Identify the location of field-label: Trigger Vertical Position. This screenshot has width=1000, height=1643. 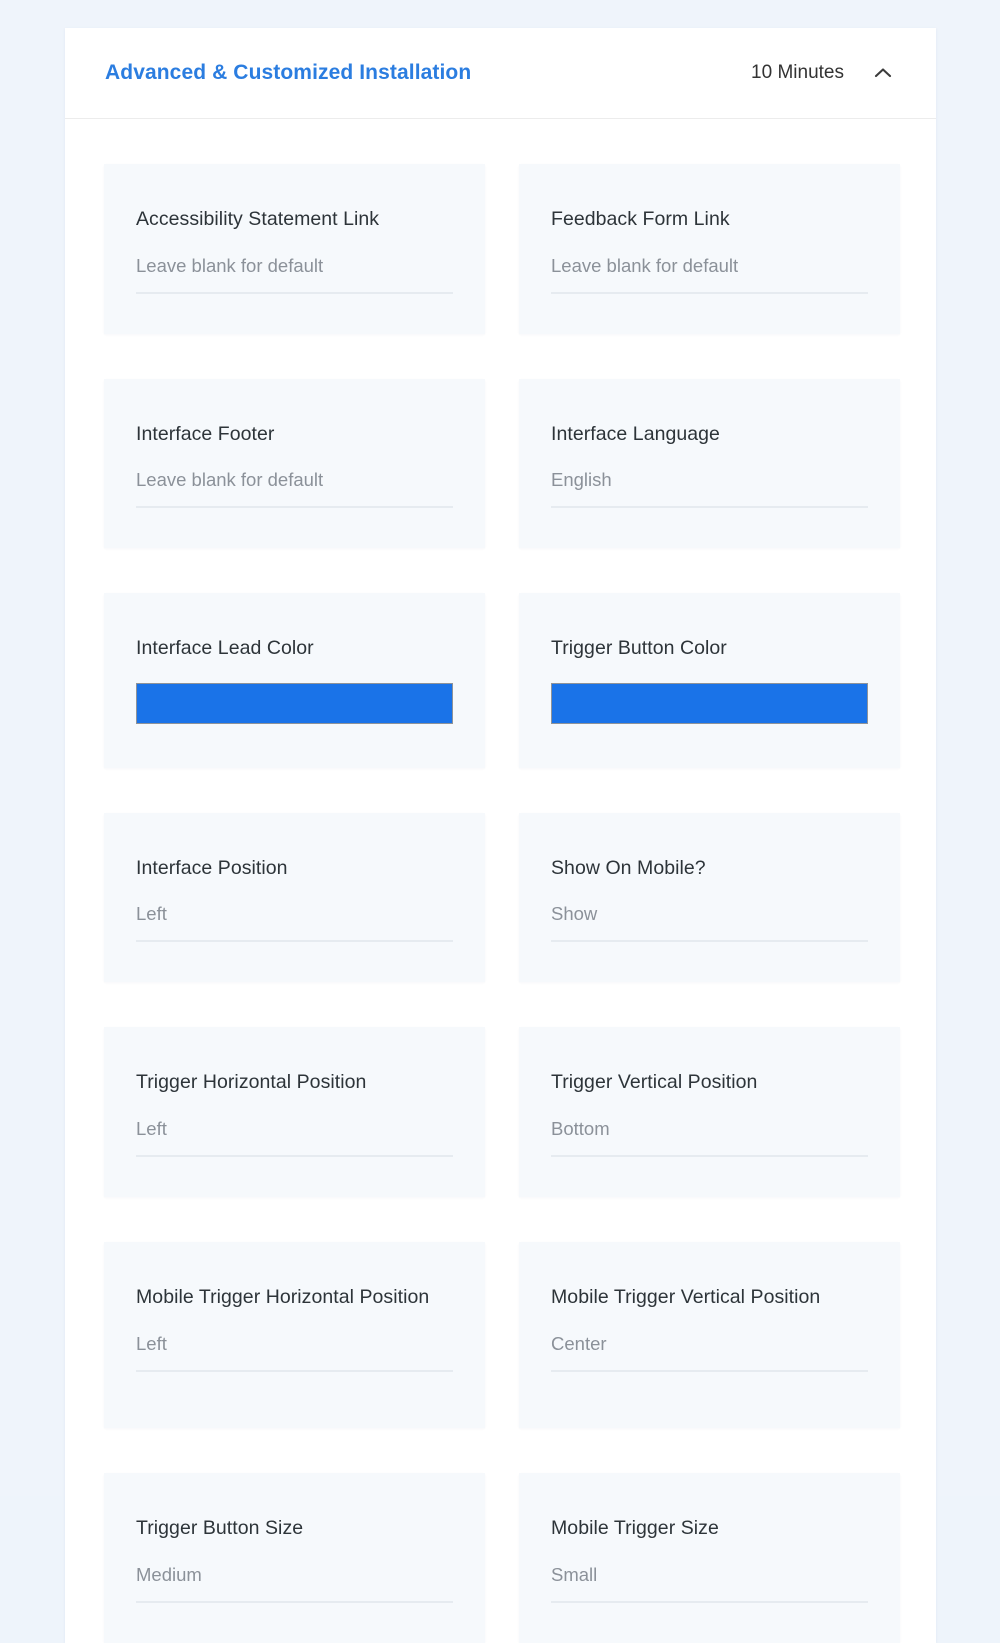
(654, 1082).